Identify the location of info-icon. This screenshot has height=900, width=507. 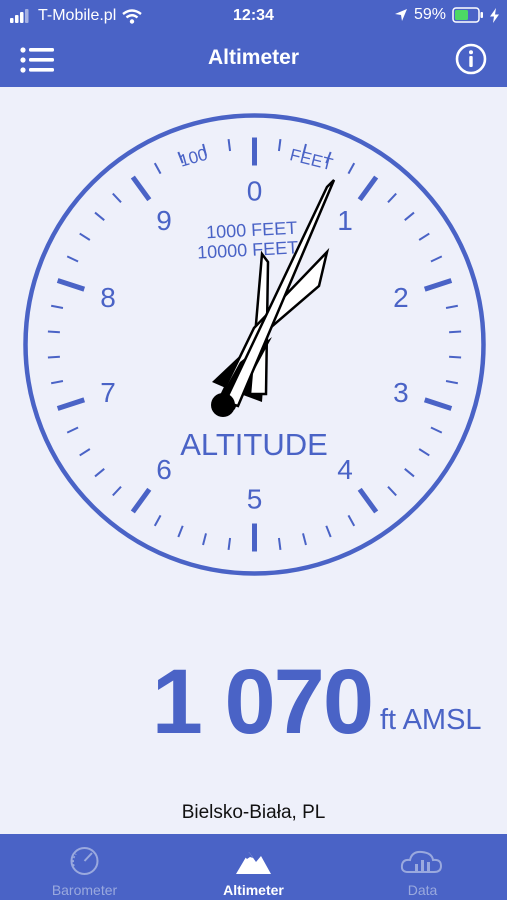
(471, 59).